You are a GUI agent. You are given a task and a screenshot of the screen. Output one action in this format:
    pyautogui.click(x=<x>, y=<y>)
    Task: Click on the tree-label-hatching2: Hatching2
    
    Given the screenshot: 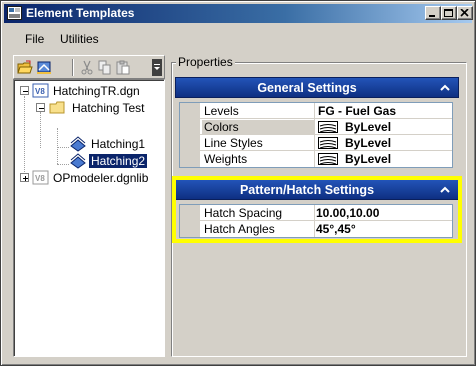 What is the action you would take?
    pyautogui.click(x=118, y=161)
    